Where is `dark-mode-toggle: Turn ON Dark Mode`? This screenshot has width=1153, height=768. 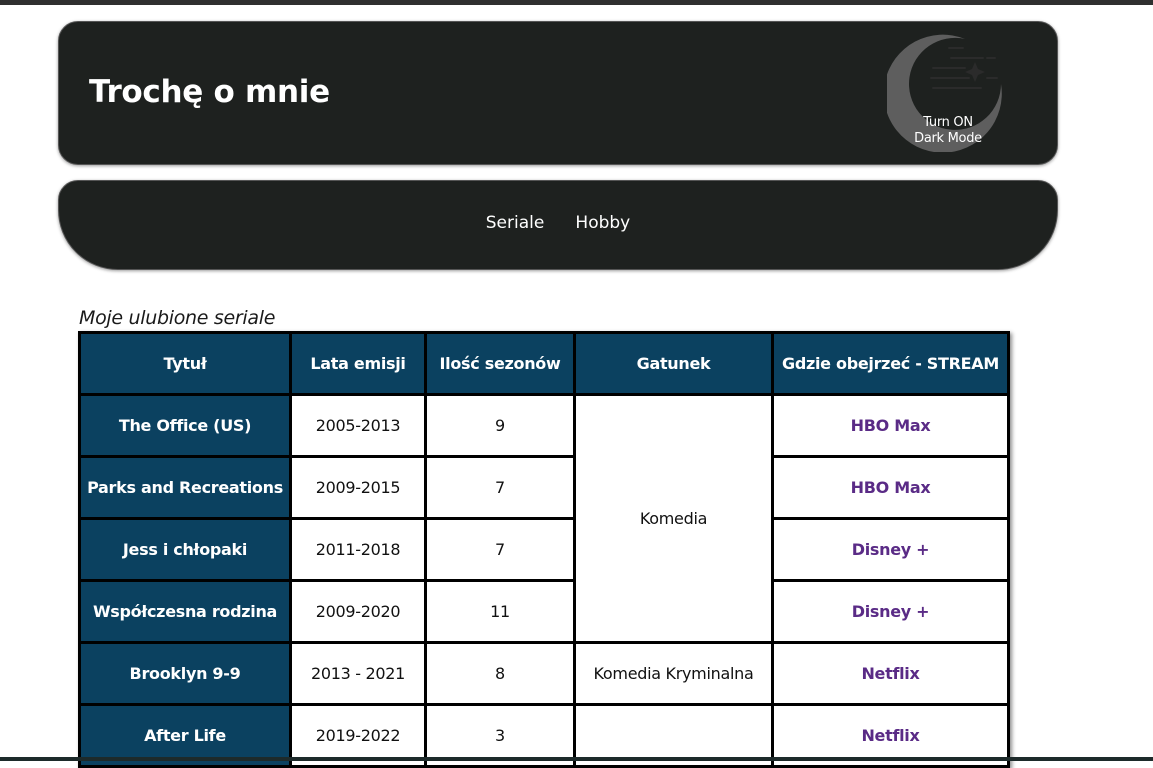 dark-mode-toggle: Turn ON Dark Mode is located at coordinates (948, 92).